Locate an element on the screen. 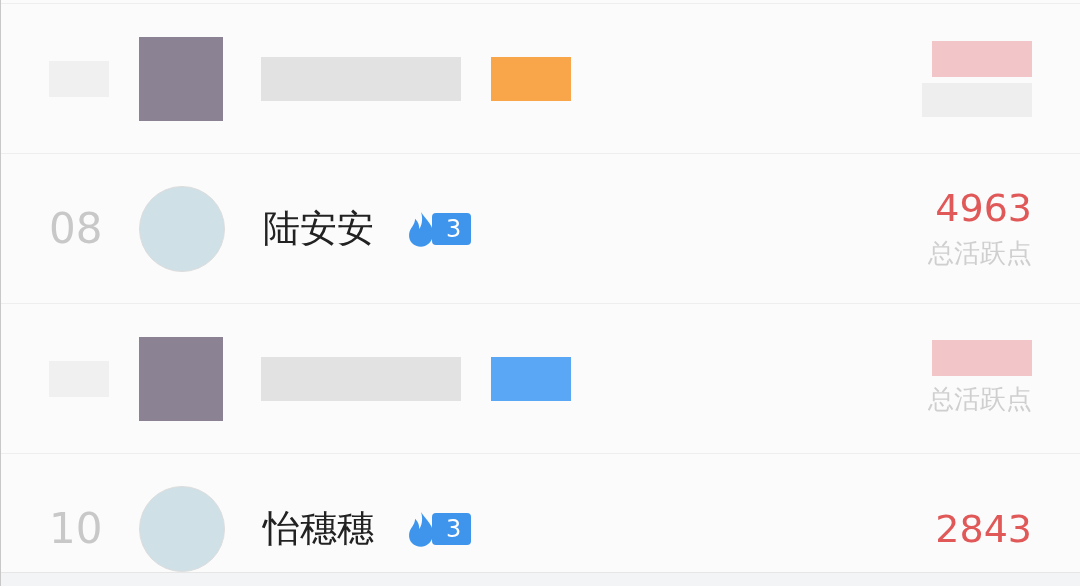 Image resolution: width=1080 pixels, height=586 pixels. user-name: 陆安安 is located at coordinates (318, 228).